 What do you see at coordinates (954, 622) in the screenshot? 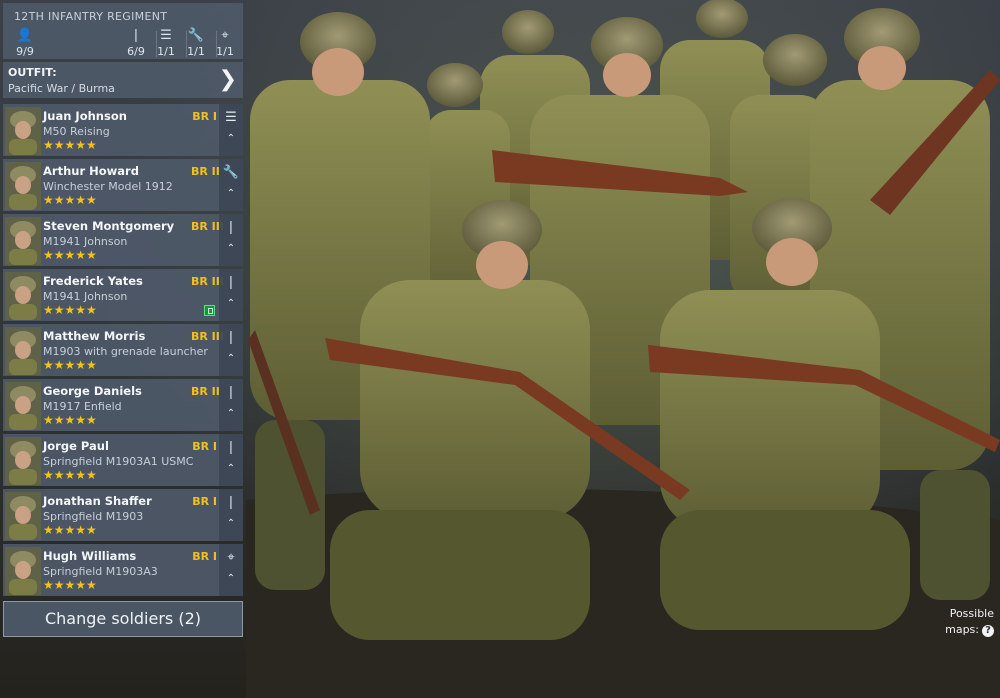
I see `possible-maps: Possible maps:?` at bounding box center [954, 622].